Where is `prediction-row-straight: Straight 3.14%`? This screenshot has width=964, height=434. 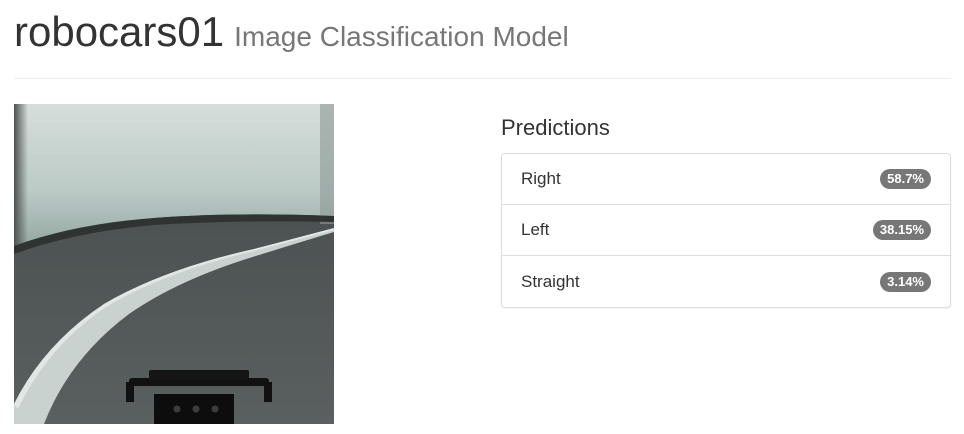 prediction-row-straight: Straight 3.14% is located at coordinates (726, 281).